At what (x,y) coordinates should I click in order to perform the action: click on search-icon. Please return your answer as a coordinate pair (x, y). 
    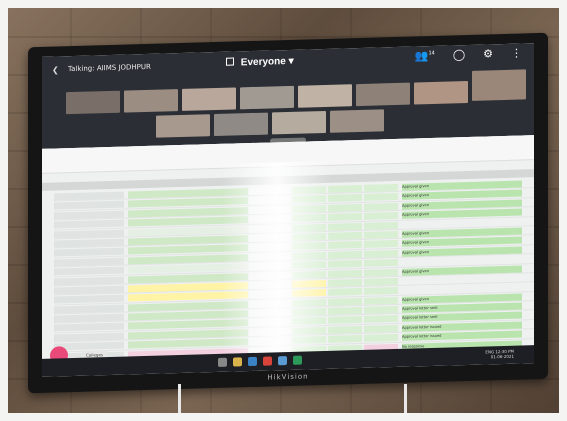
    Looking at the image, I should click on (222, 362).